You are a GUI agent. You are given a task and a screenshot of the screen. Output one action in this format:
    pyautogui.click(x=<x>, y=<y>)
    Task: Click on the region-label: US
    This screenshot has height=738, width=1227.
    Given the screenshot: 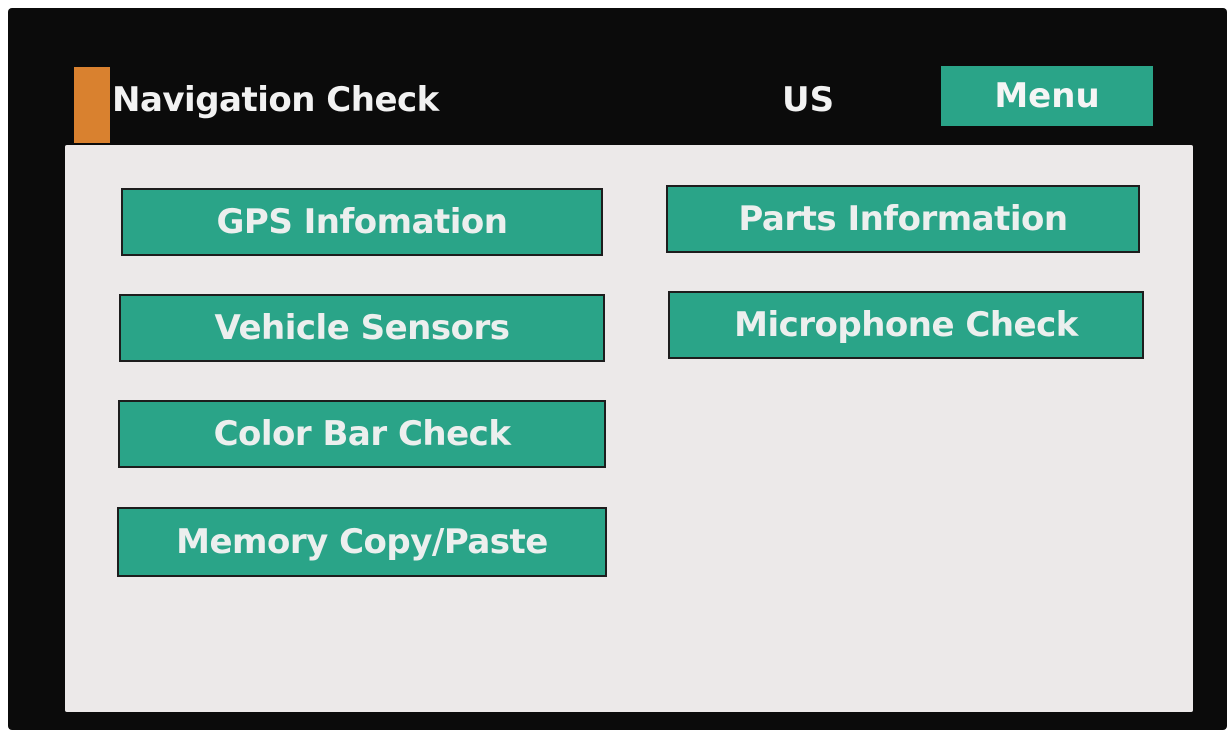 What is the action you would take?
    pyautogui.click(x=808, y=100)
    